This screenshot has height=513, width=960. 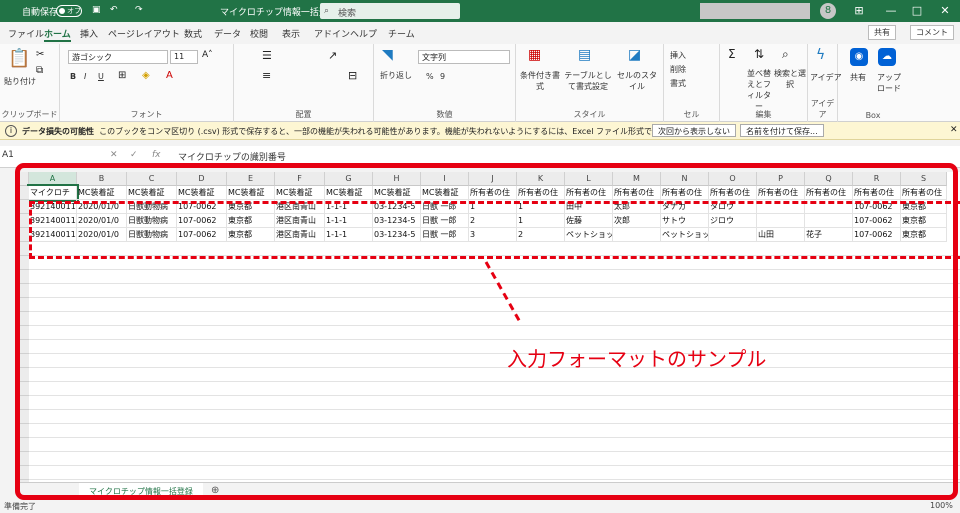 I want to click on tab-formulas: 数式, so click(x=193, y=33).